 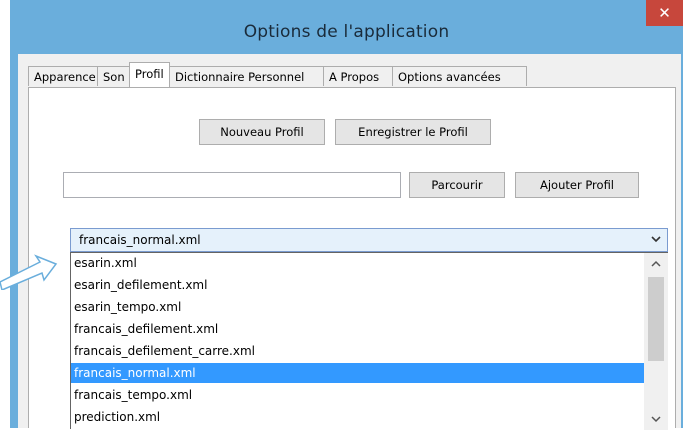 What do you see at coordinates (357, 417) in the screenshot?
I see `list-item: prediction.xml` at bounding box center [357, 417].